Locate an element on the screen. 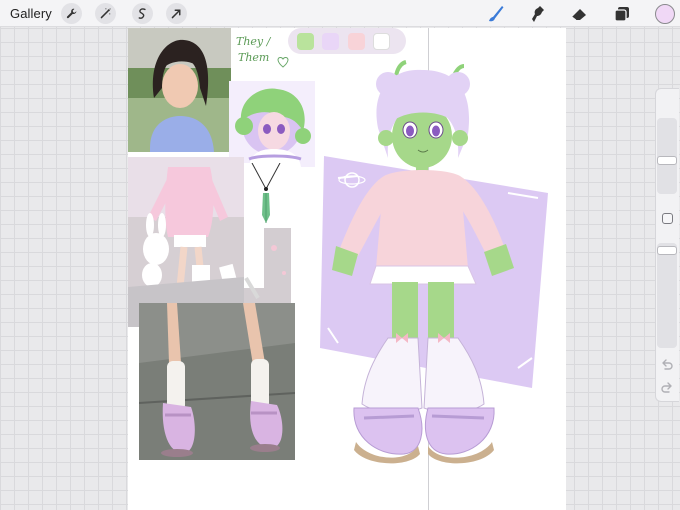 The width and height of the screenshot is (680, 510). brush-icon is located at coordinates (495, 14).